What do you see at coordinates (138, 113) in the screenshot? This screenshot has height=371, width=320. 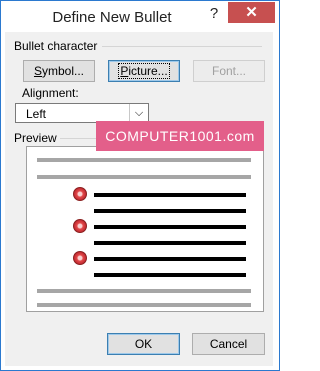 I see `chevron-down-icon: ⌵` at bounding box center [138, 113].